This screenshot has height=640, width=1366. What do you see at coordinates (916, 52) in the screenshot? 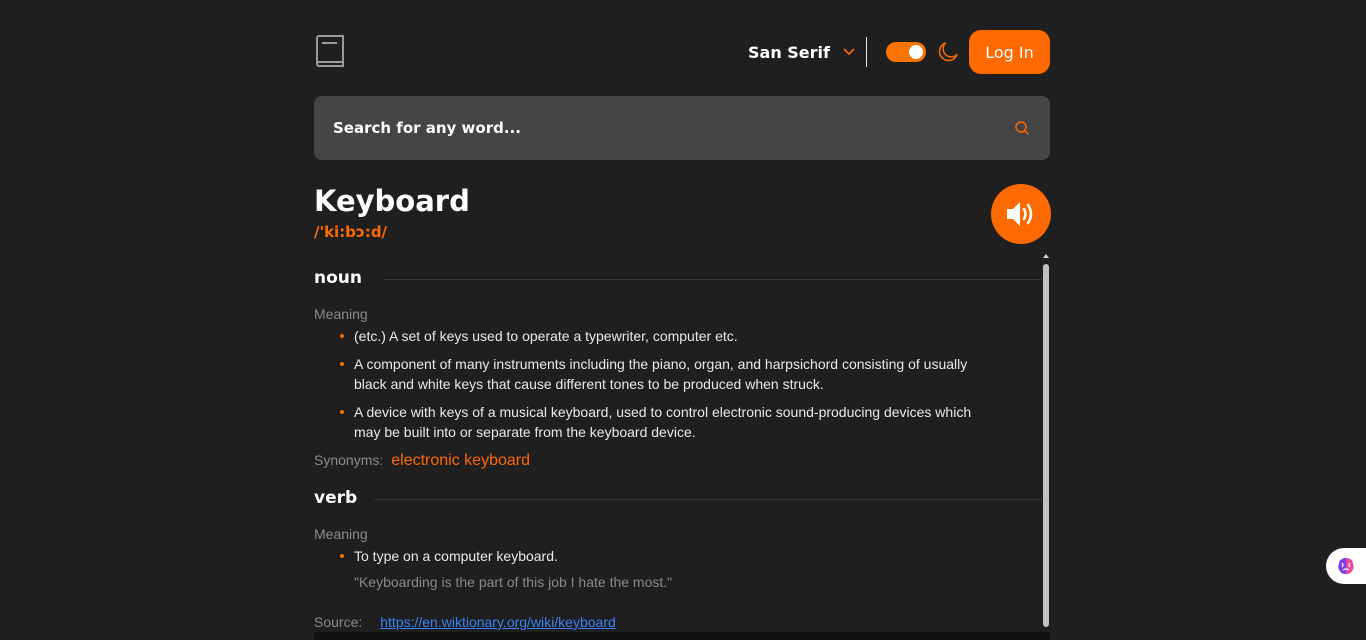
I see `toggle-knob` at bounding box center [916, 52].